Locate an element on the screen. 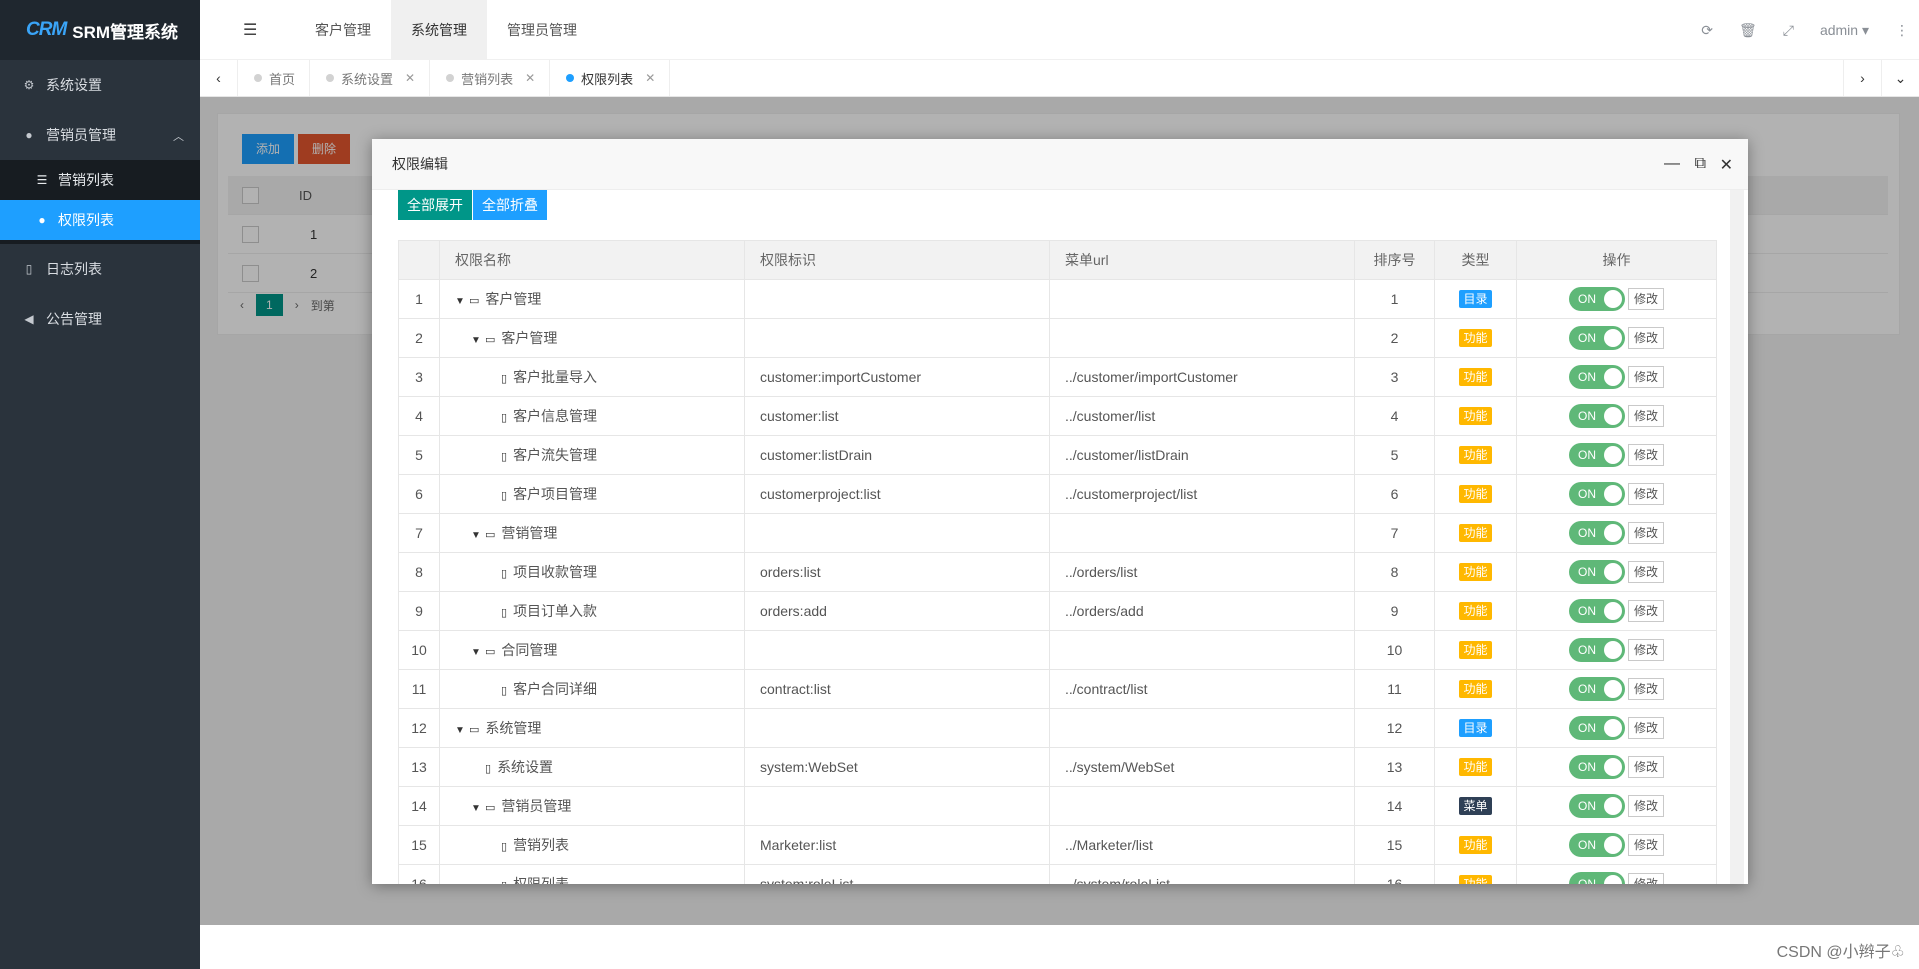  permission-name-cell: ▯ 系统设置 is located at coordinates (592, 767).